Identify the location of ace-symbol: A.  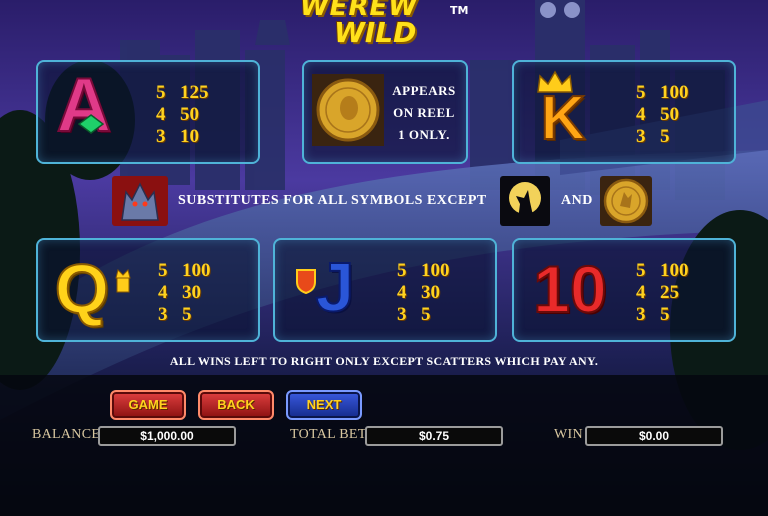
(84, 106).